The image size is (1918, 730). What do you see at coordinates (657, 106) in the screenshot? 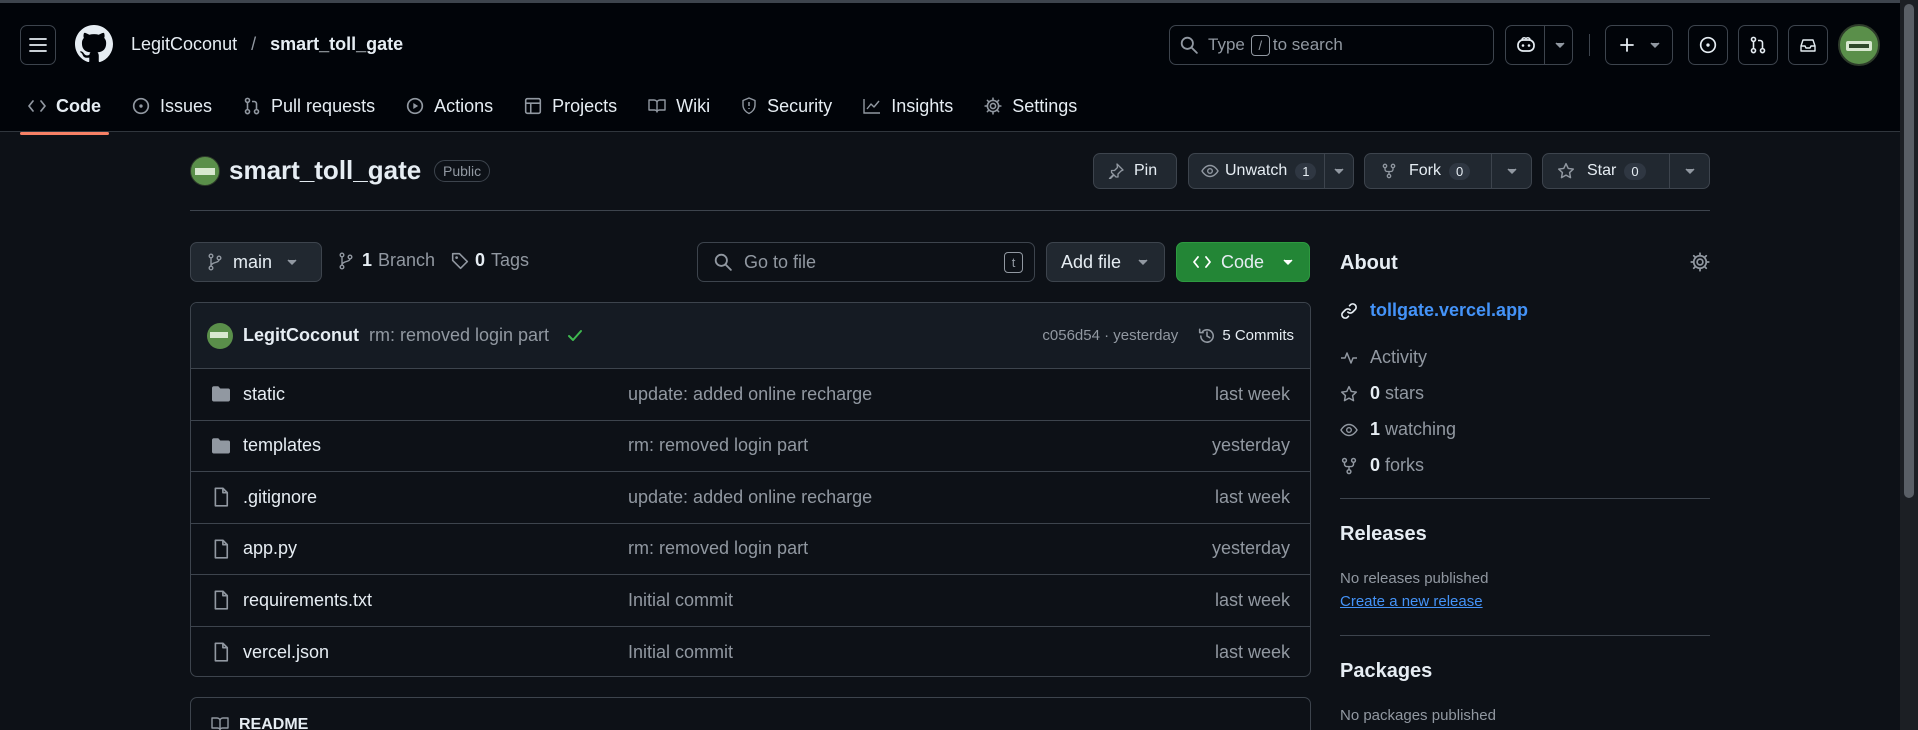
I see `book-icon` at bounding box center [657, 106].